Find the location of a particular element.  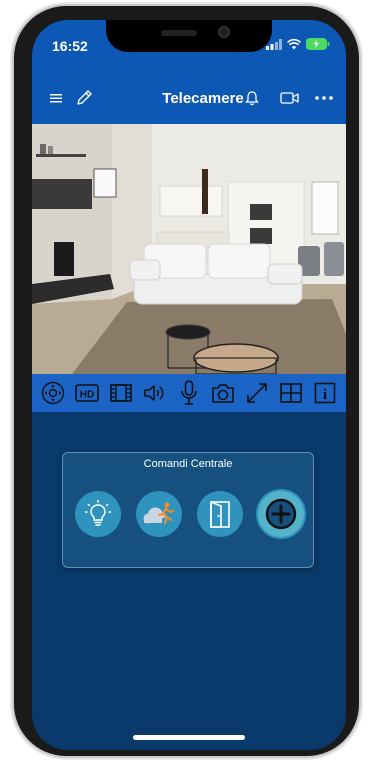

menu-button is located at coordinates (56, 98).